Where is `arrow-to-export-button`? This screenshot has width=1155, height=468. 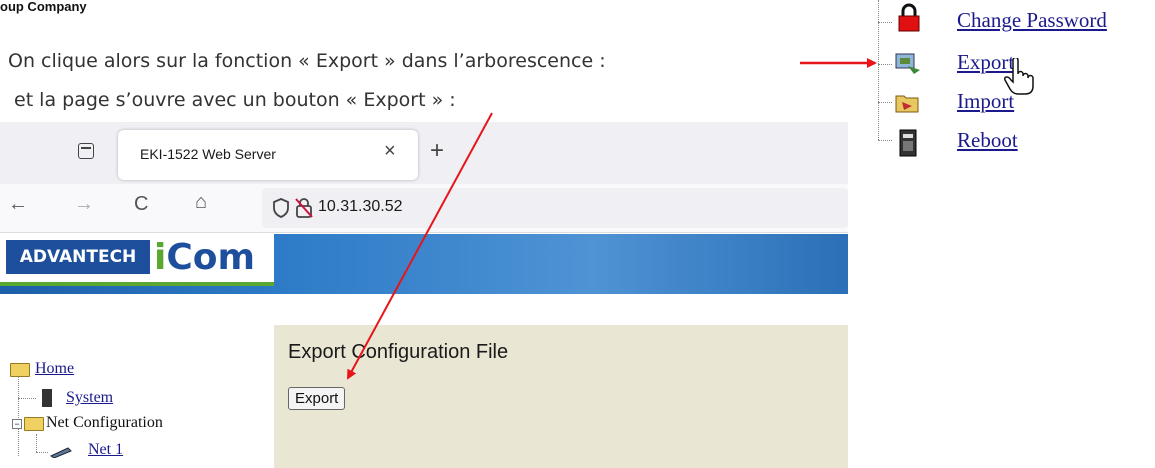 arrow-to-export-button is located at coordinates (420, 246).